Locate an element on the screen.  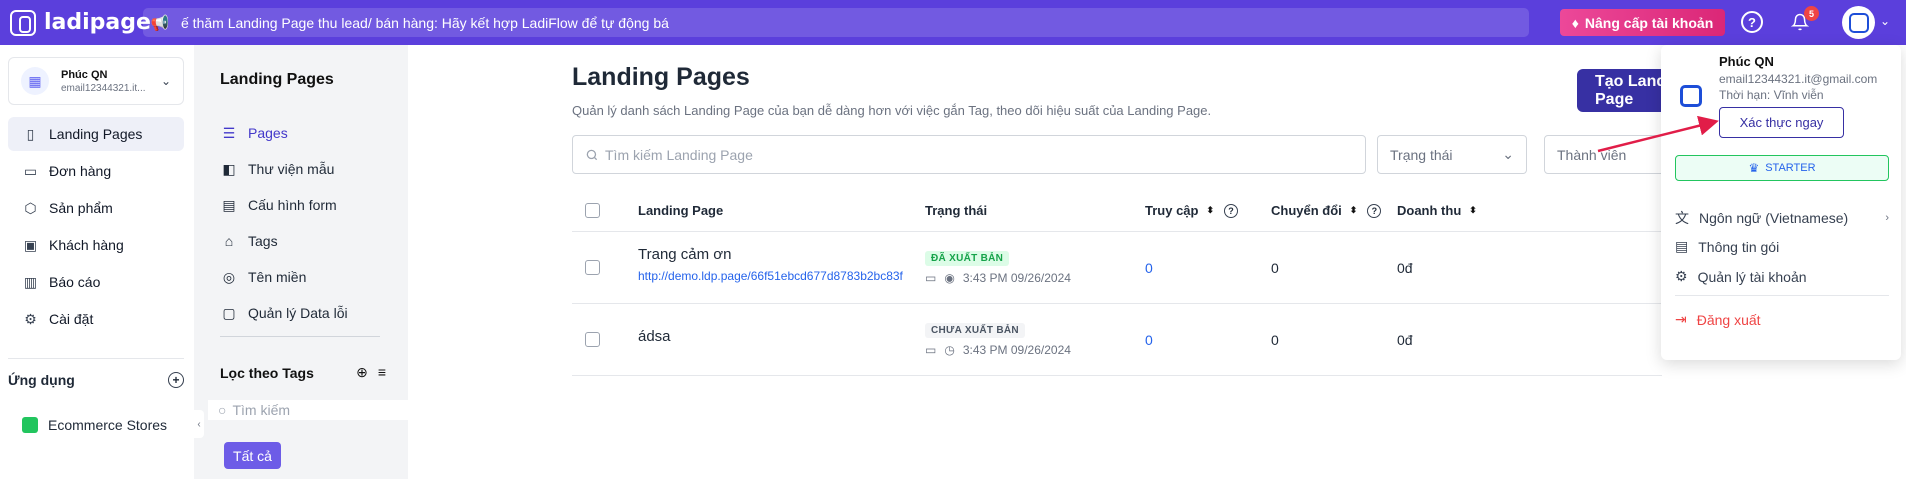
workspace-switcher: ▦ Phúc QN email12344321.it... ⌄ is located at coordinates (96, 81).